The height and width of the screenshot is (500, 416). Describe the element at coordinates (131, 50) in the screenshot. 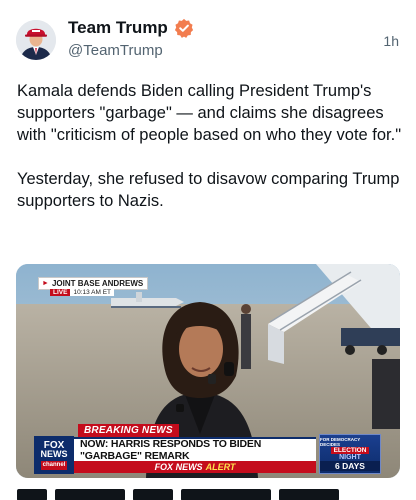

I see `author-handle: @TeamTrump` at that location.